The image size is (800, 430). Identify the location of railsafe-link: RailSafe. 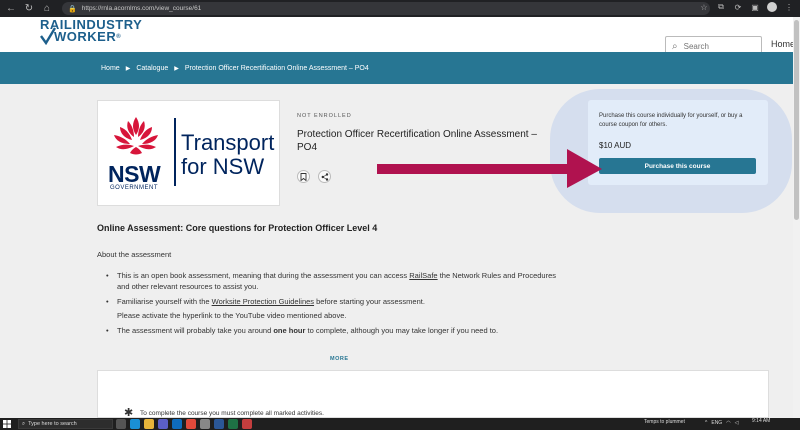
(423, 275).